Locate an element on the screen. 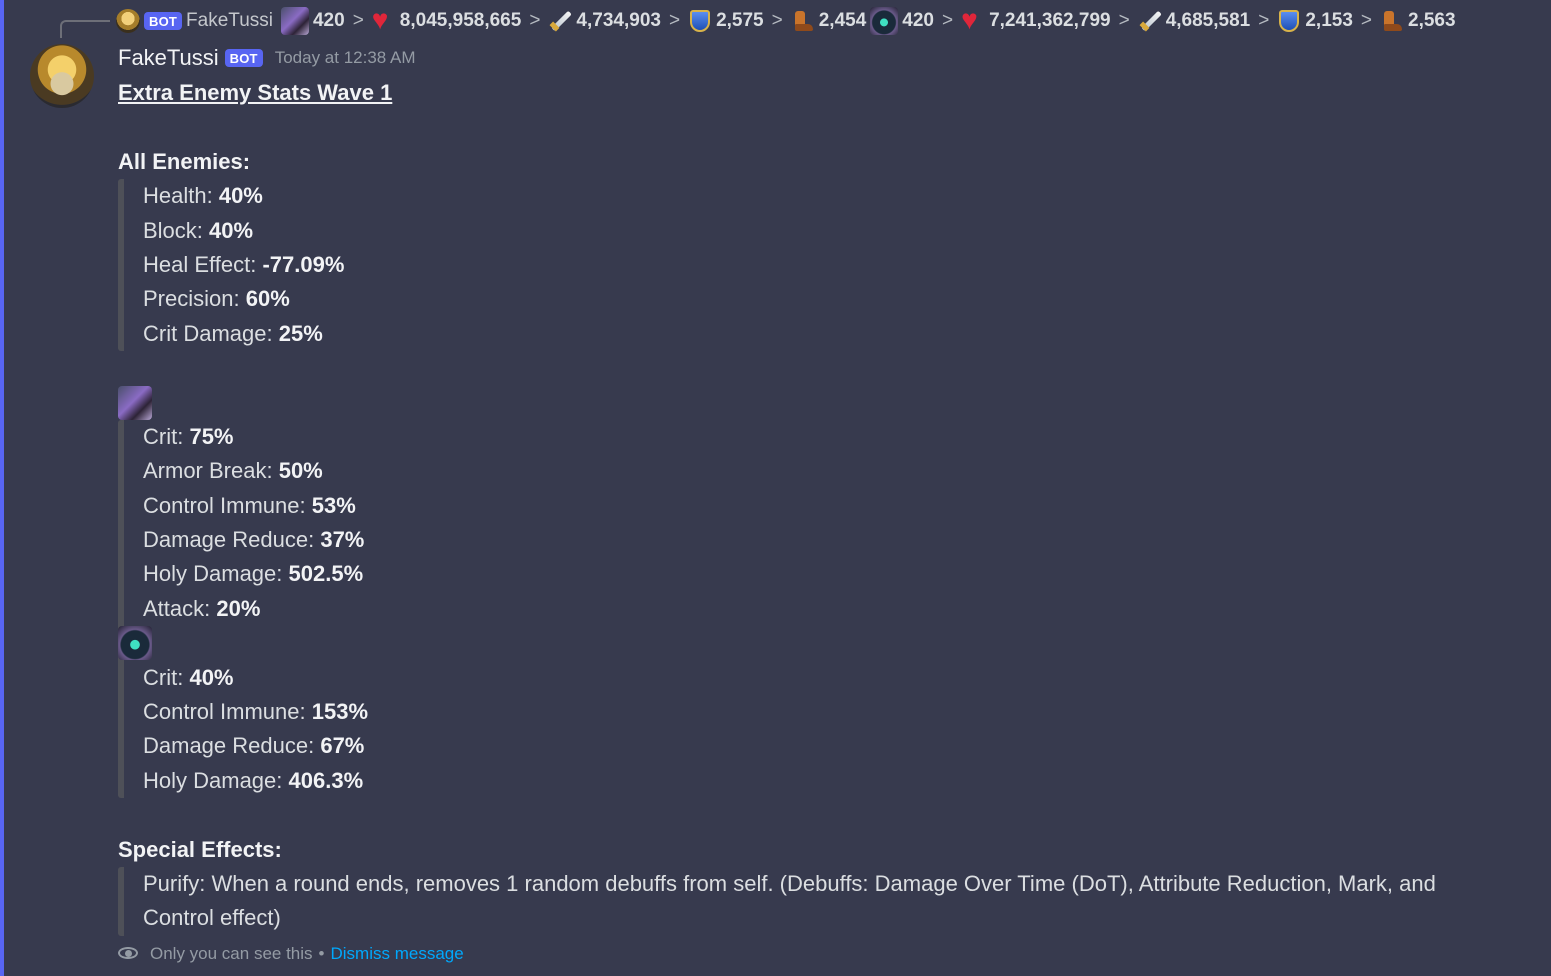 This screenshot has height=976, width=1551. stat-label: Precision: is located at coordinates (194, 299).